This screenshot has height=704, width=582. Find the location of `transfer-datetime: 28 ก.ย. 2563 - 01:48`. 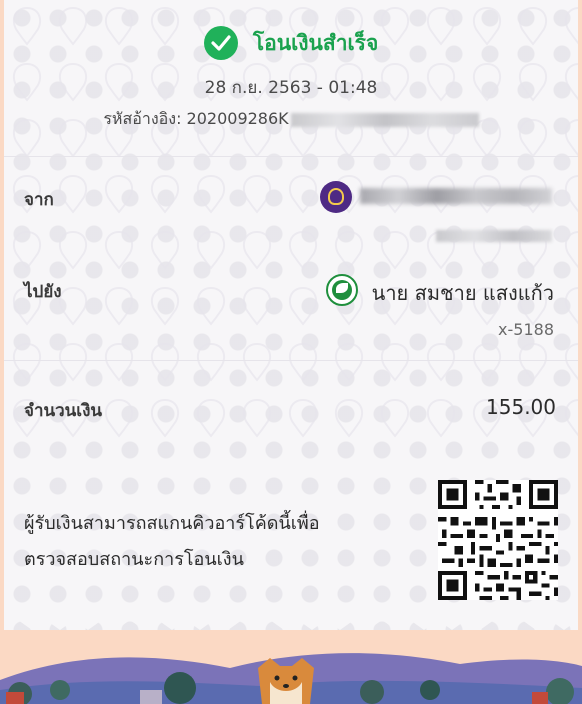

transfer-datetime: 28 ก.ย. 2563 - 01:48 is located at coordinates (291, 88).